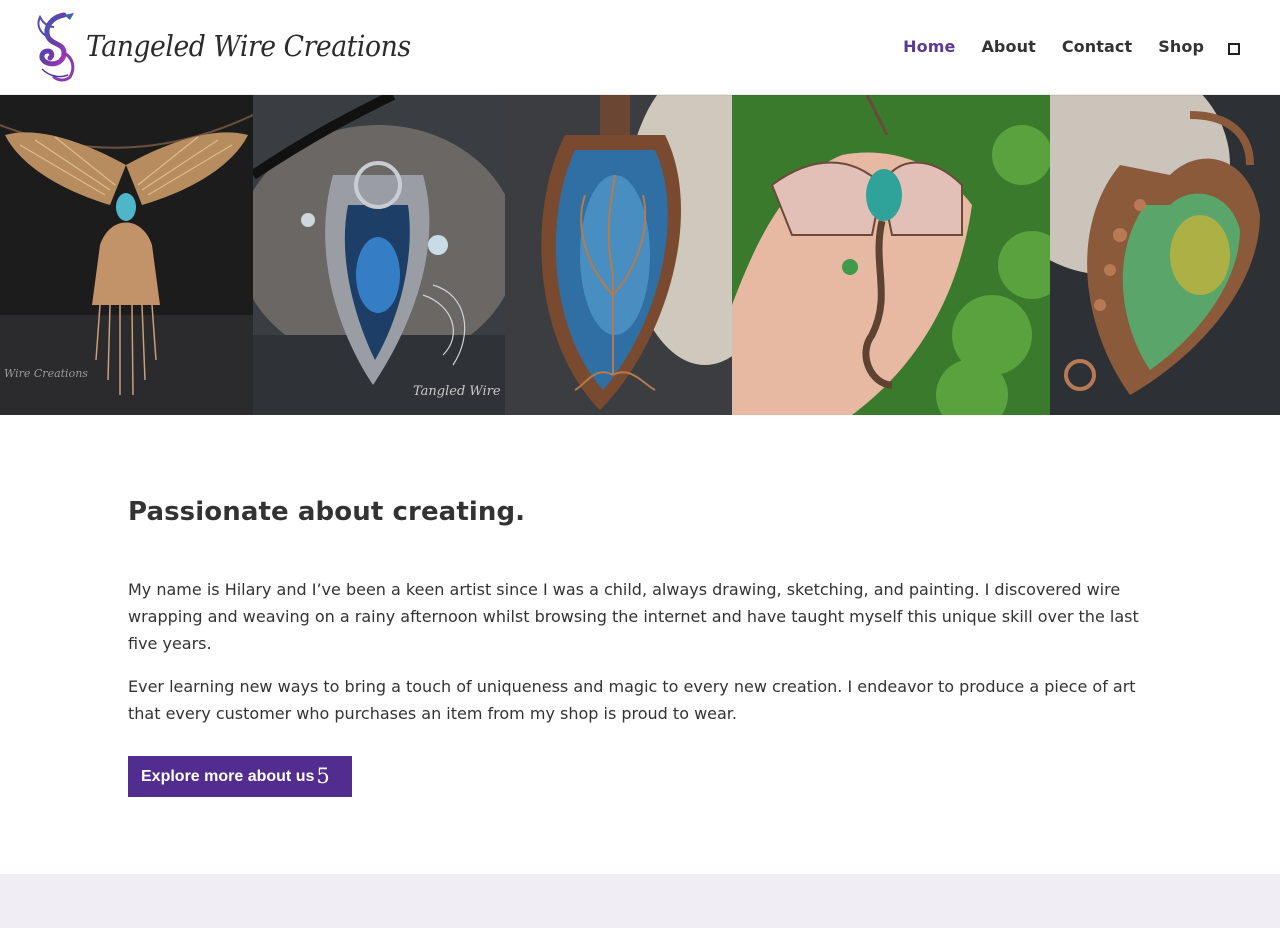 Image resolution: width=1280 pixels, height=928 pixels. What do you see at coordinates (1008, 46) in the screenshot?
I see `nav-about: About` at bounding box center [1008, 46].